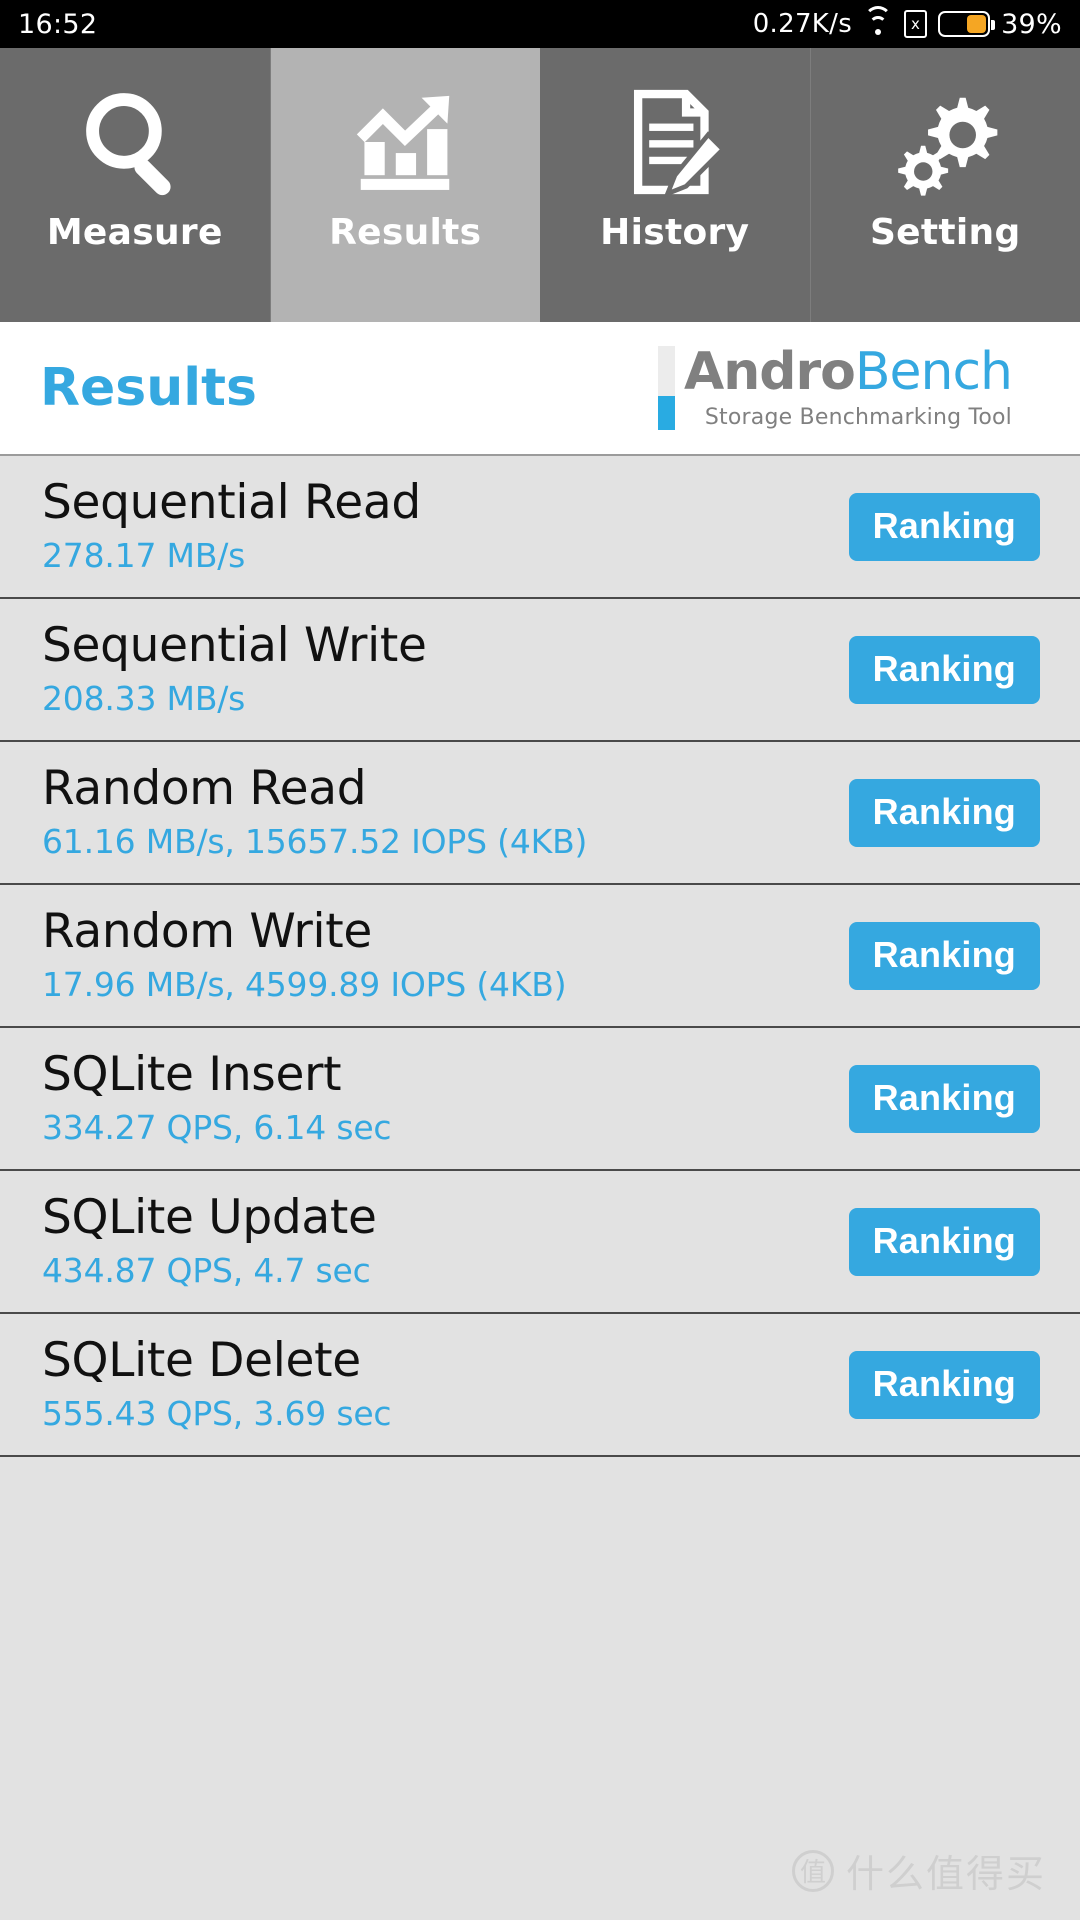 This screenshot has height=1920, width=1080. I want to click on table-row: Sequential Read 278.17 MB/s Ranking, so click(540, 527).